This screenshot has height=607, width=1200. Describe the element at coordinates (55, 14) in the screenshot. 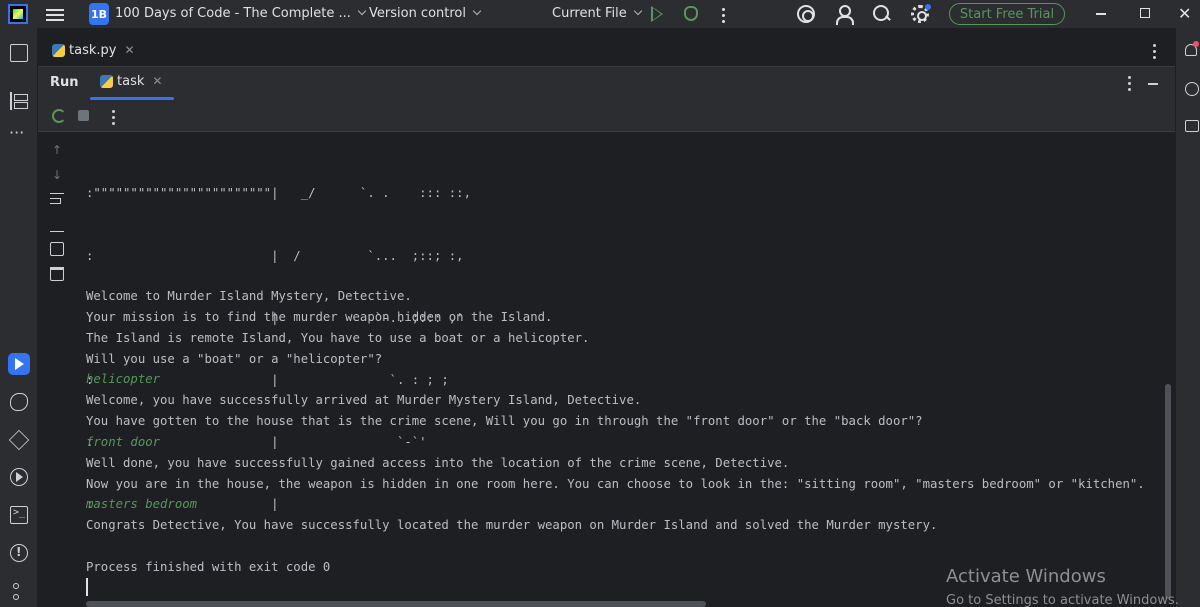

I see `hamburger-icon` at that location.